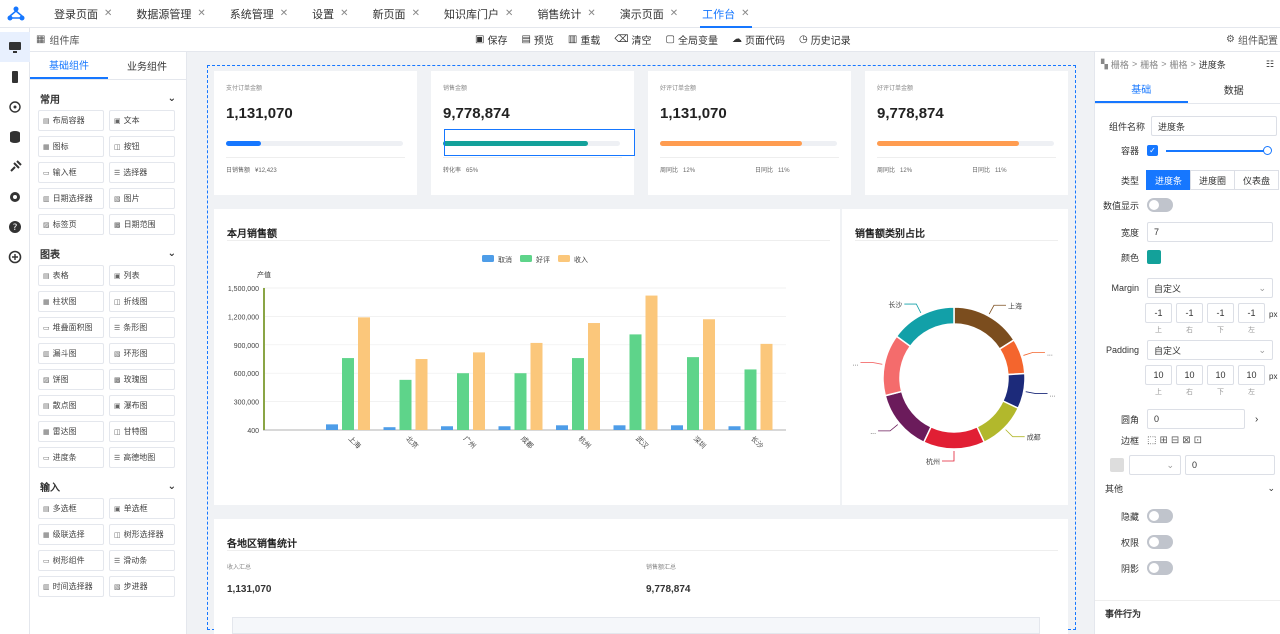 This screenshot has width=1280, height=634. Describe the element at coordinates (15, 137) in the screenshot. I see `database-icon` at that location.